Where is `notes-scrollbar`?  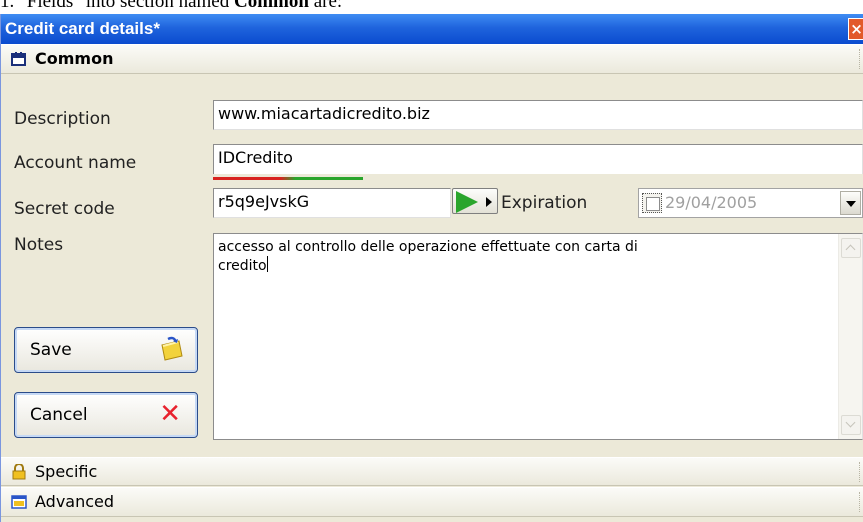
notes-scrollbar is located at coordinates (850, 336).